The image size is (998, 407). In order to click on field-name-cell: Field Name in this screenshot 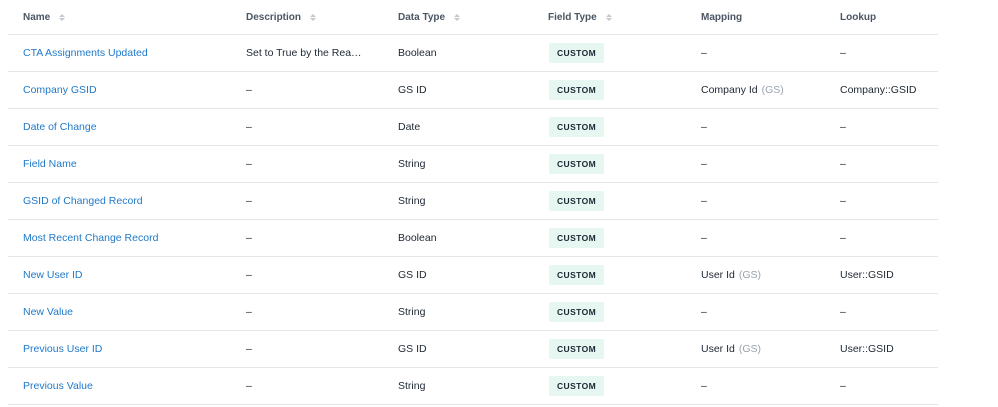, I will do `click(50, 164)`.